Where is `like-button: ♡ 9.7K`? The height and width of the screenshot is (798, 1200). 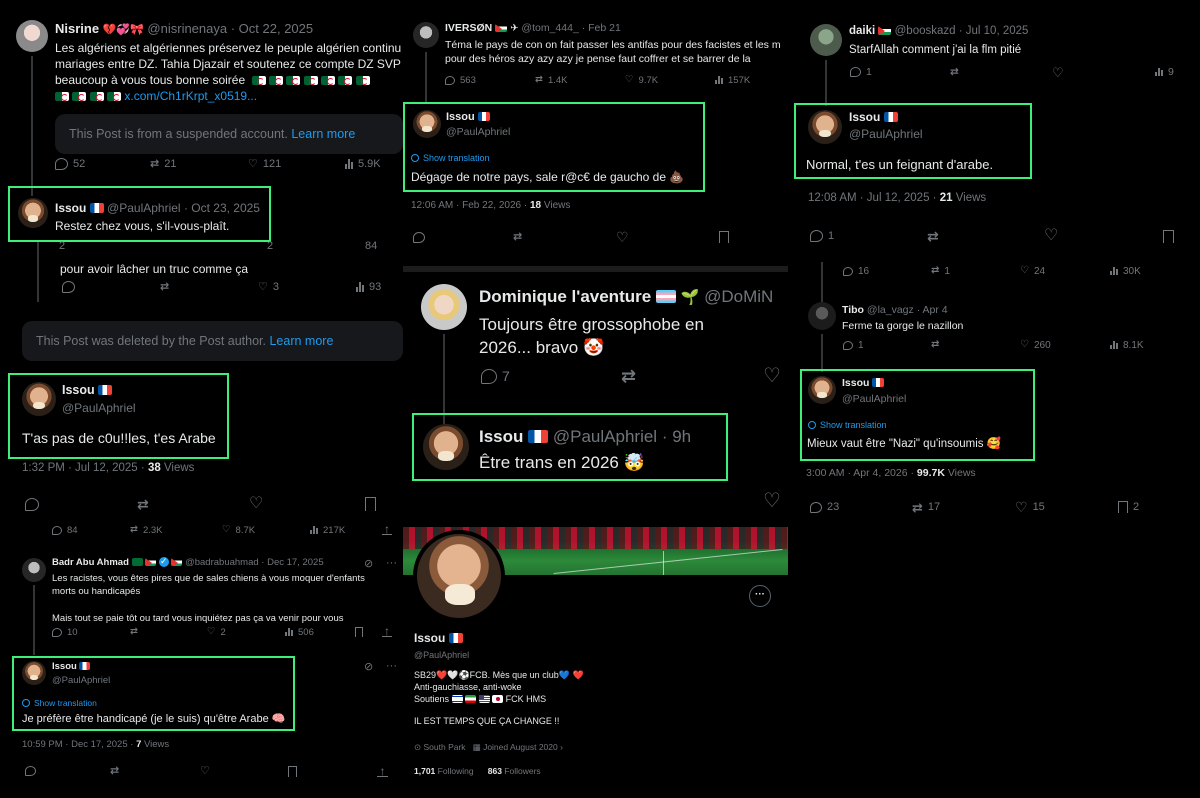
like-button: ♡ 9.7K is located at coordinates (641, 80).